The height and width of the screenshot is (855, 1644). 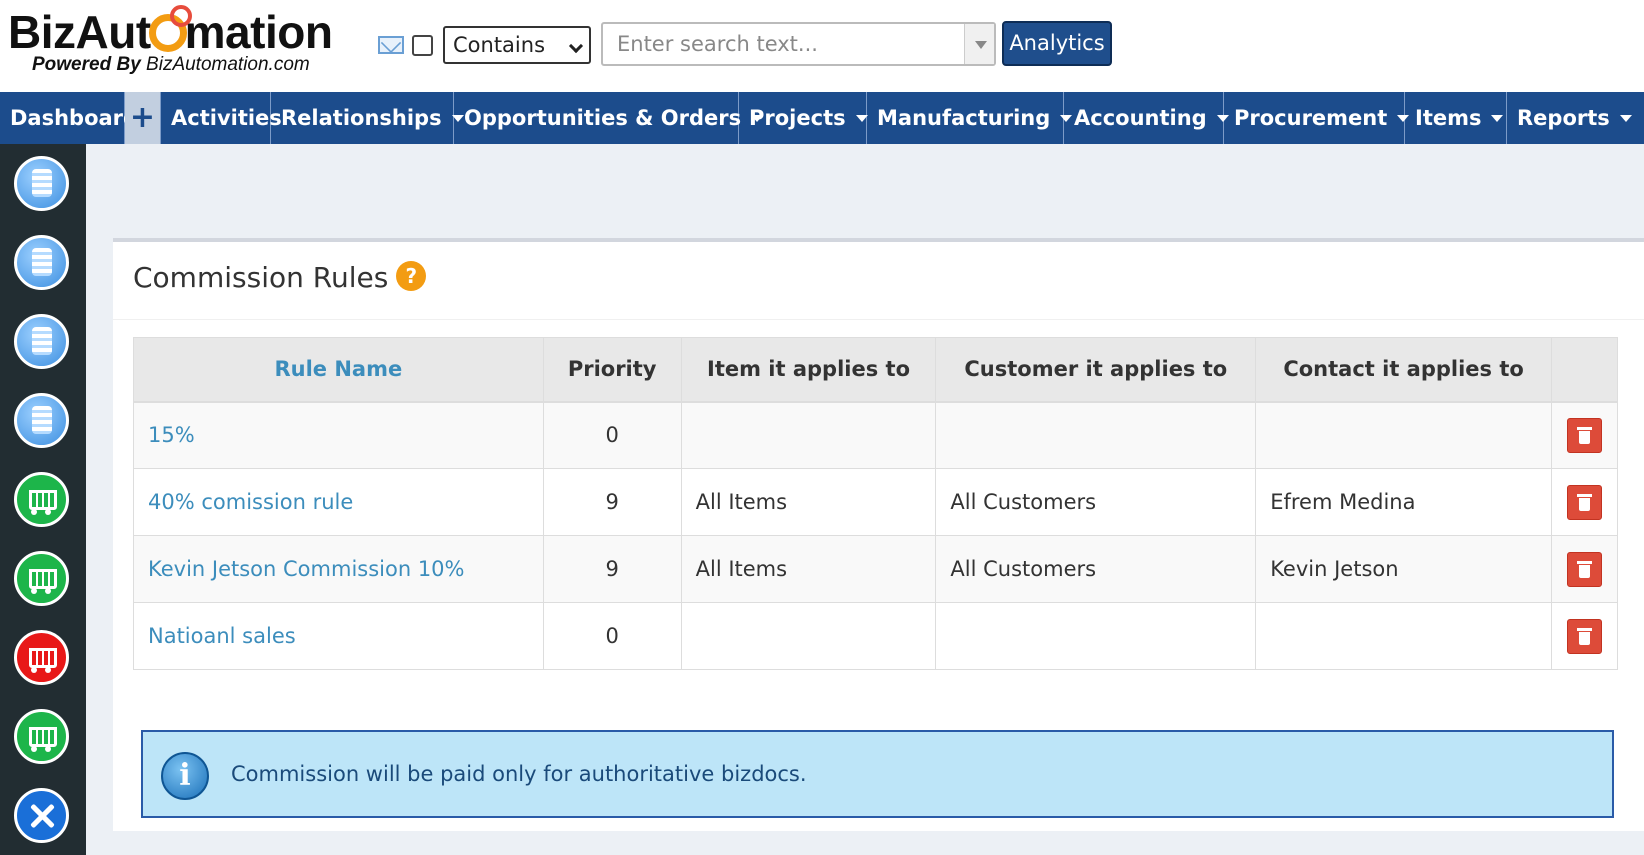 What do you see at coordinates (41, 815) in the screenshot?
I see `tools-icon` at bounding box center [41, 815].